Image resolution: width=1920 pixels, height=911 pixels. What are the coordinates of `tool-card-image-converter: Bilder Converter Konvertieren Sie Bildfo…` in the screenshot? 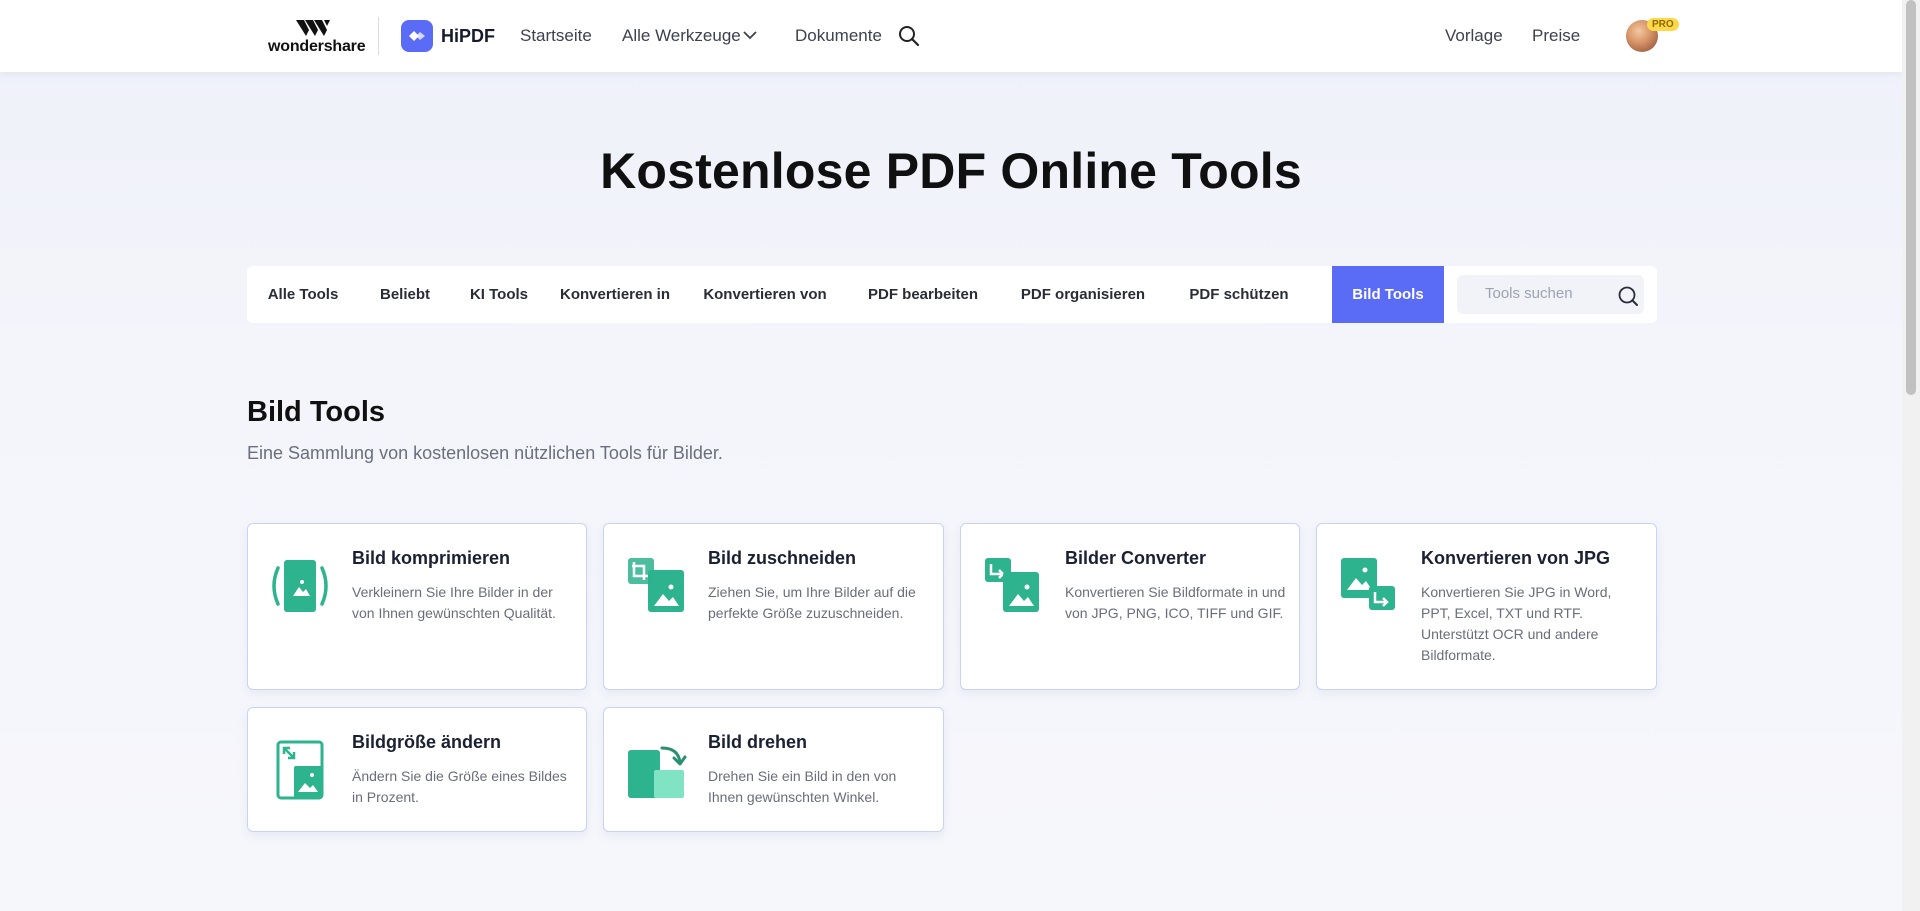 It's located at (1130, 606).